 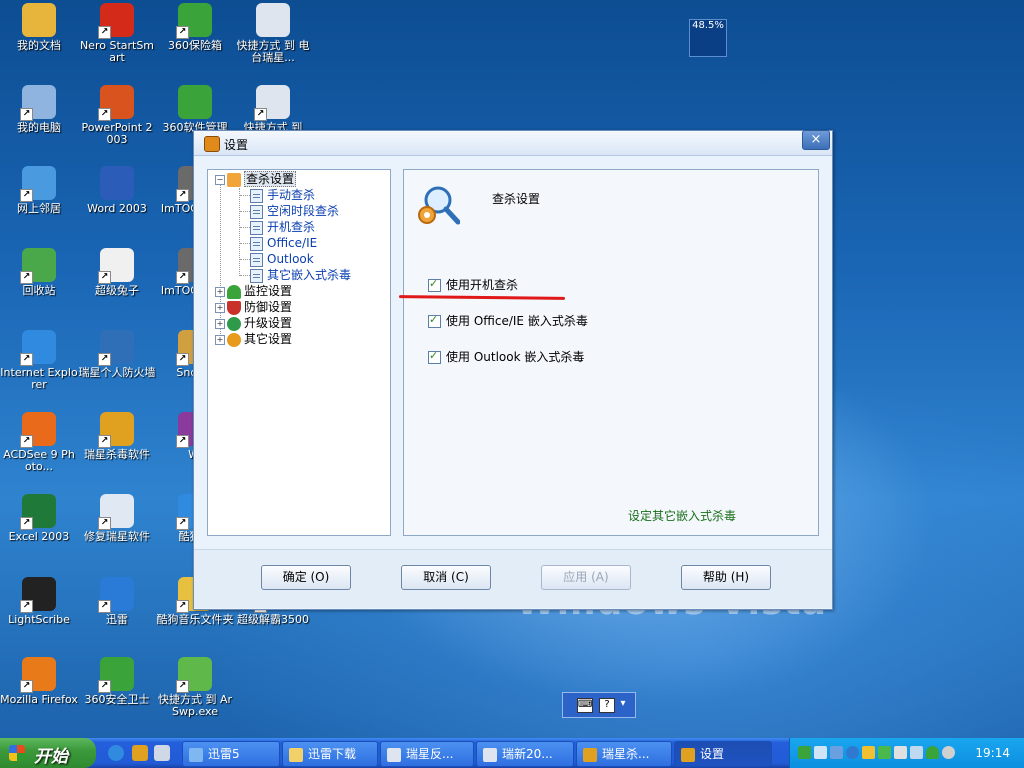 I want to click on desktop-icon: Excel 2003, so click(x=39, y=518).